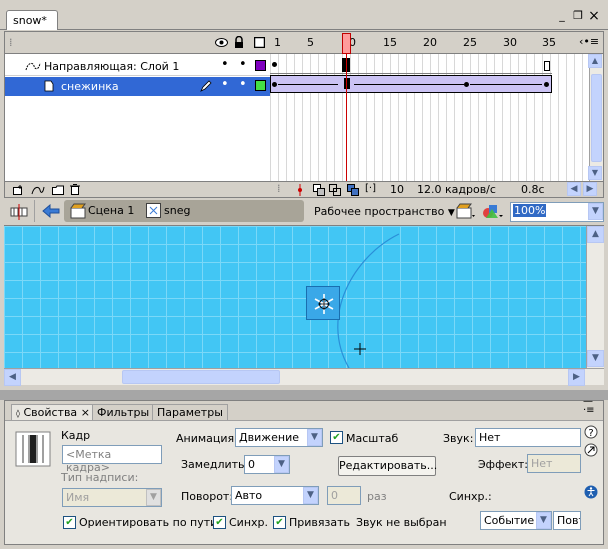  What do you see at coordinates (207, 496) in the screenshot?
I see `rotate-label: Поворот:` at bounding box center [207, 496].